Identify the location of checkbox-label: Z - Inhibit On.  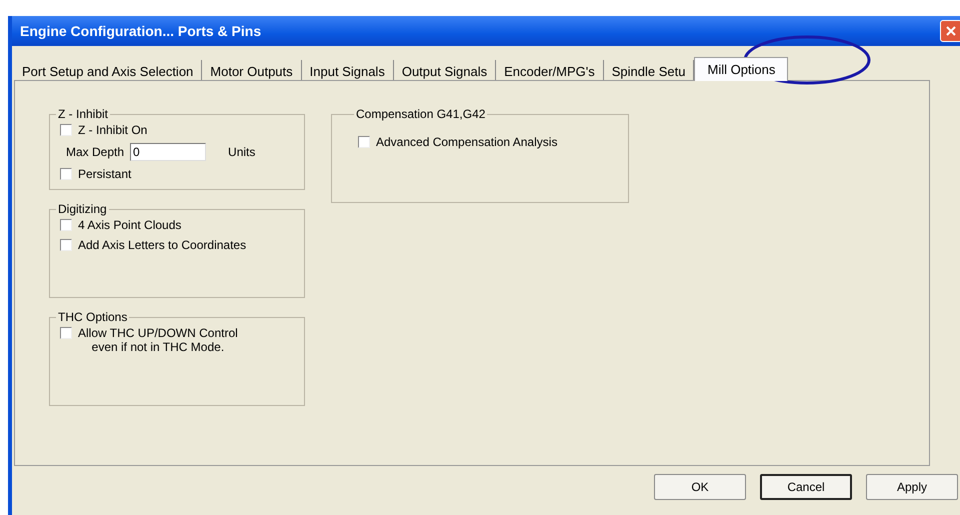
(113, 130).